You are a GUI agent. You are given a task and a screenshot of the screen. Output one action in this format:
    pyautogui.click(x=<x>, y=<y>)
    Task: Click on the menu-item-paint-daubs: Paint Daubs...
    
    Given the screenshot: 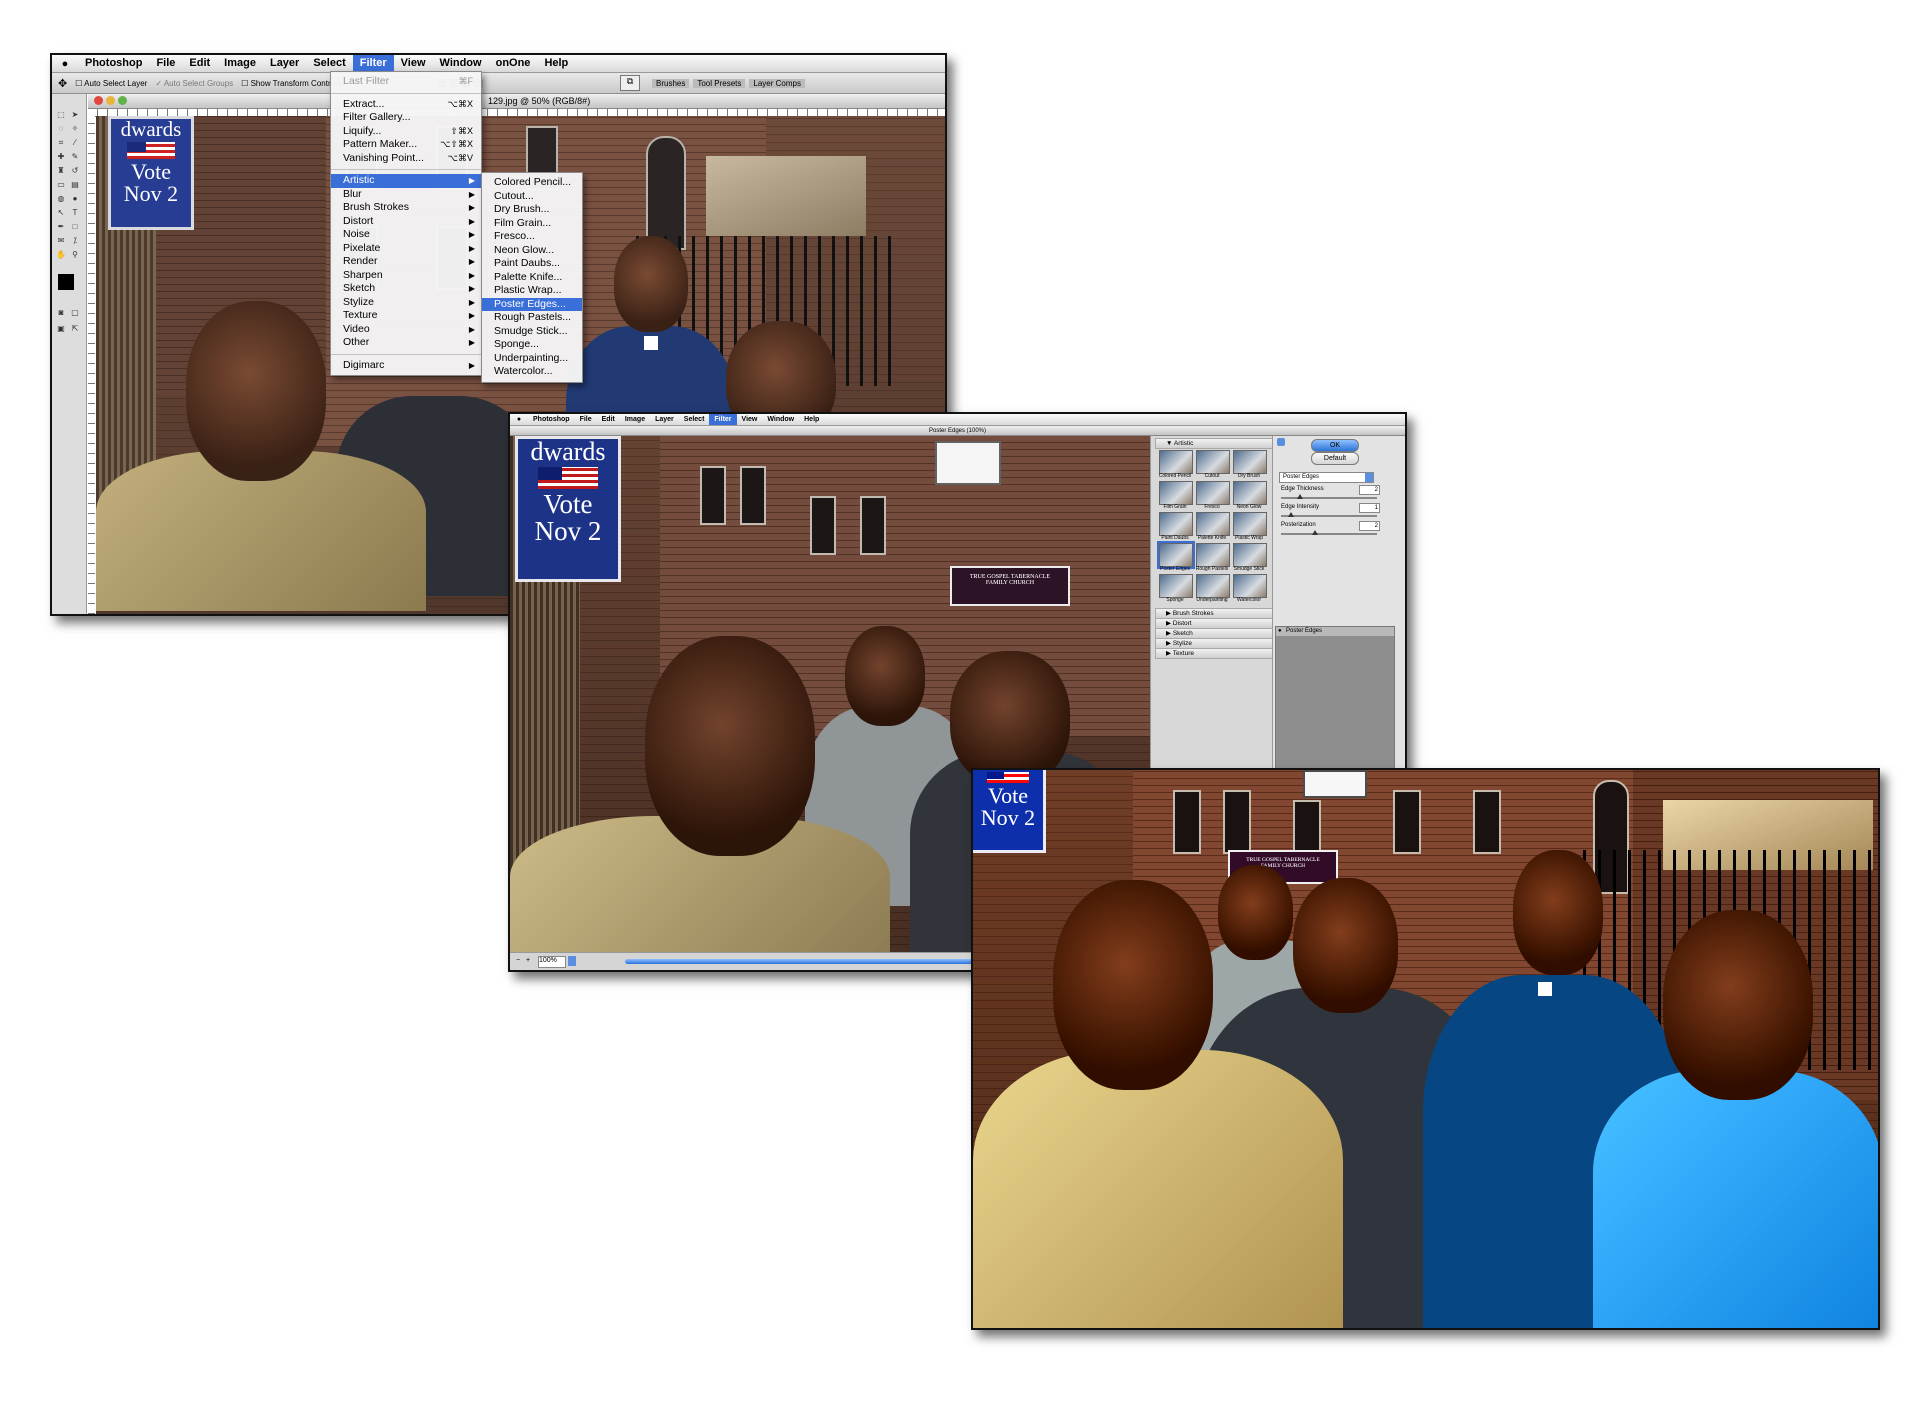 What is the action you would take?
    pyautogui.click(x=532, y=264)
    